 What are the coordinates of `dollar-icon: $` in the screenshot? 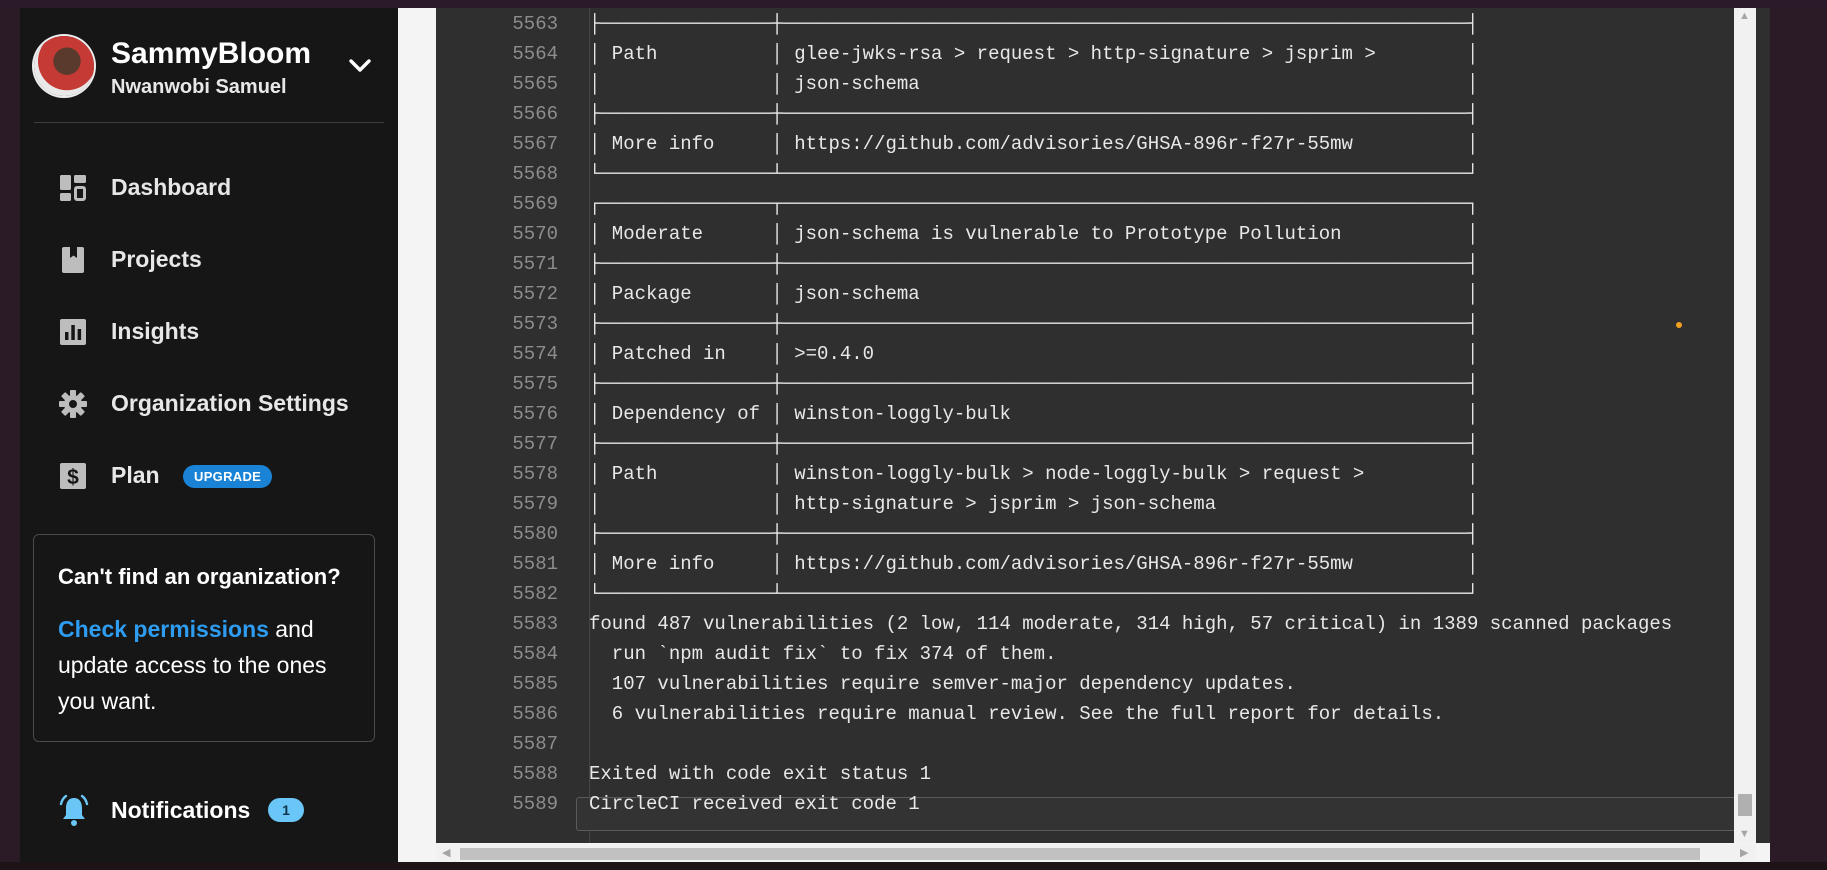 It's located at (73, 476).